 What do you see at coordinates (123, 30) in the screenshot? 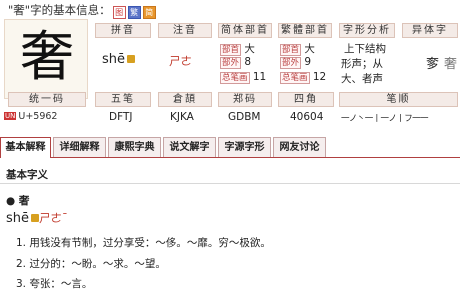
I see `header-pinyin: 拼音` at bounding box center [123, 30].